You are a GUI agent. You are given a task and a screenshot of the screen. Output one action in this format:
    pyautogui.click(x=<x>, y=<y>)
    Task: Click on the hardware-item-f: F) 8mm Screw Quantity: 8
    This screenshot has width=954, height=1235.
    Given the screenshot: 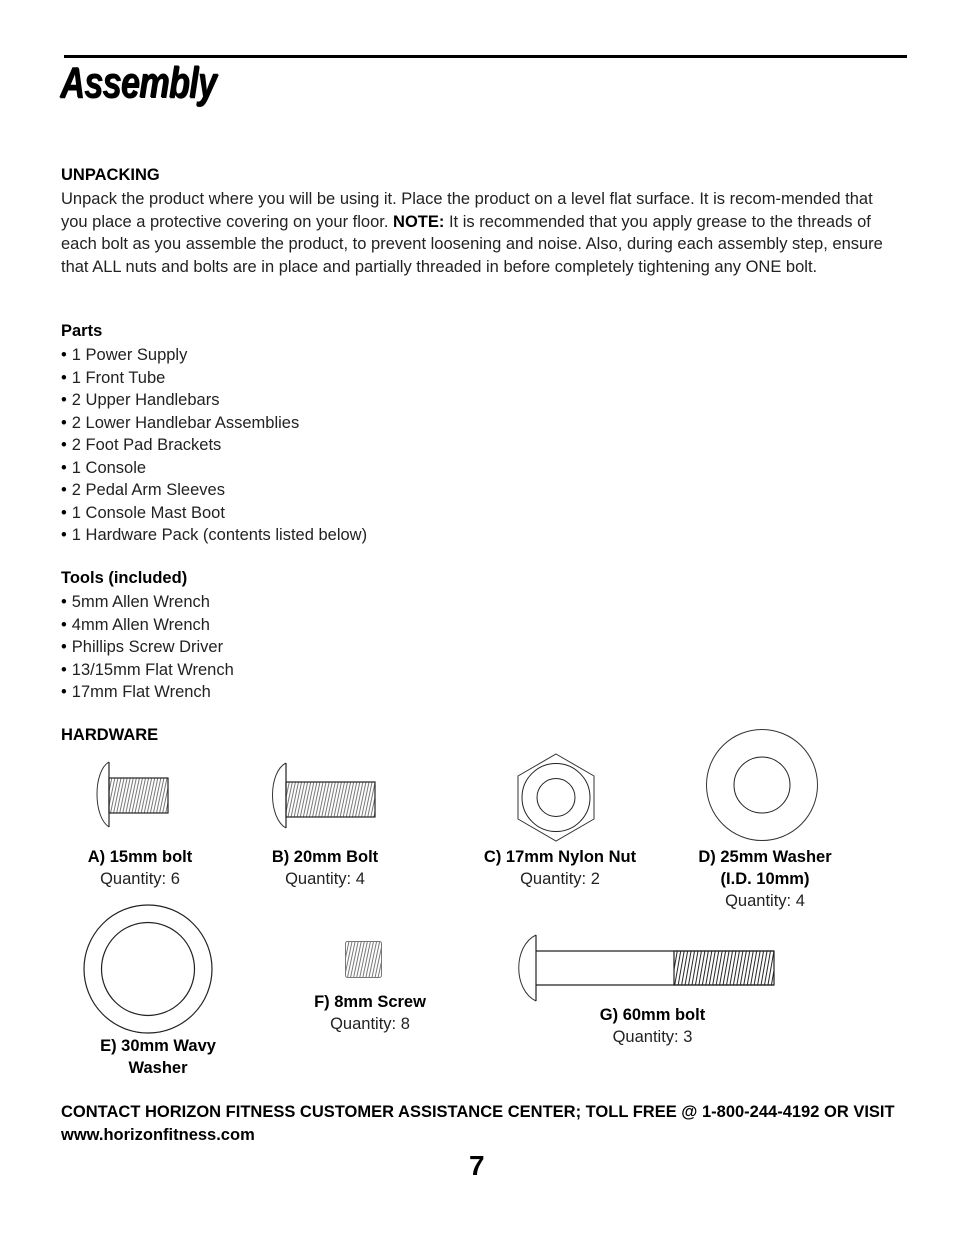 What is the action you would take?
    pyautogui.click(x=370, y=1013)
    